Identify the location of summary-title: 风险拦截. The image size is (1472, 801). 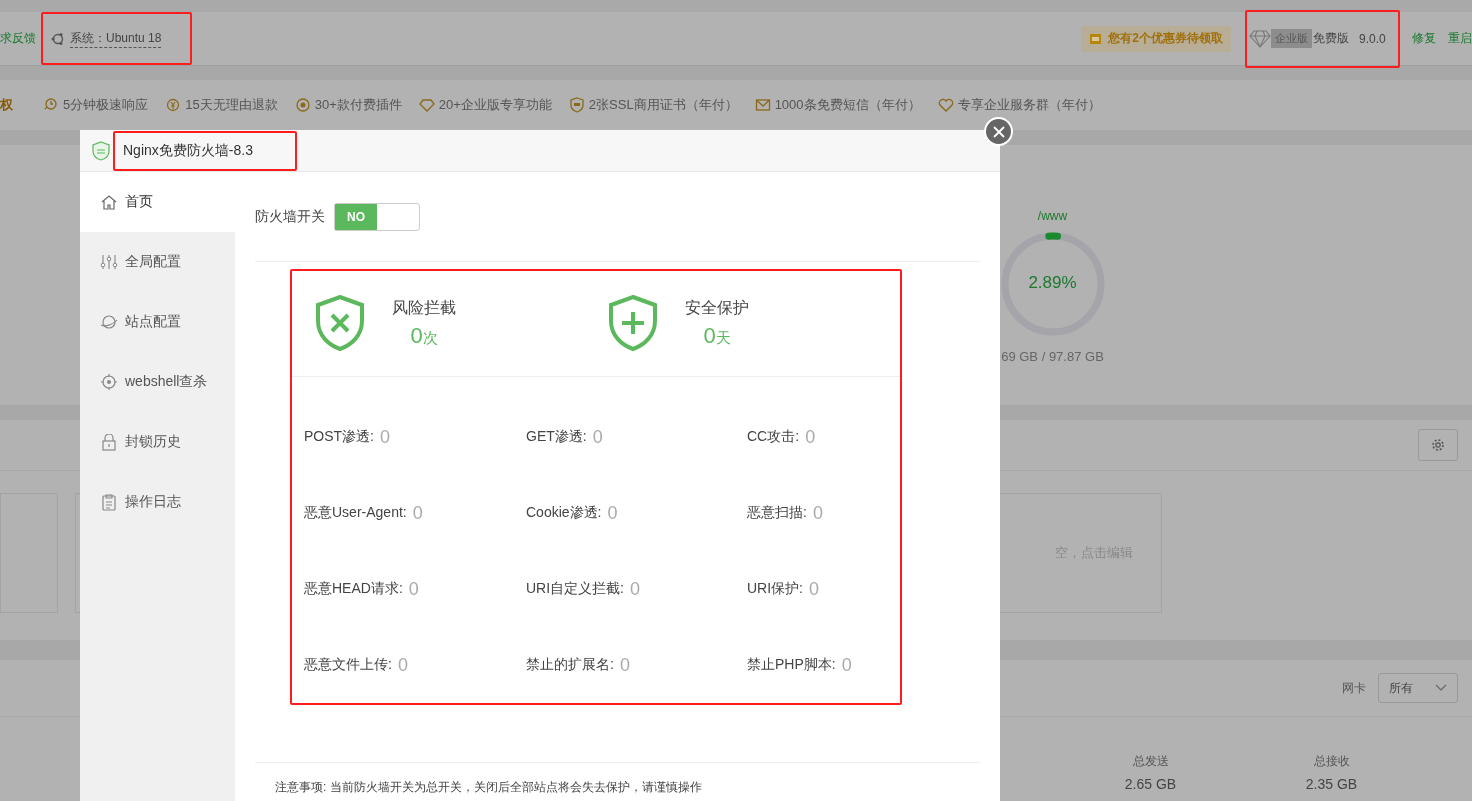
(424, 308).